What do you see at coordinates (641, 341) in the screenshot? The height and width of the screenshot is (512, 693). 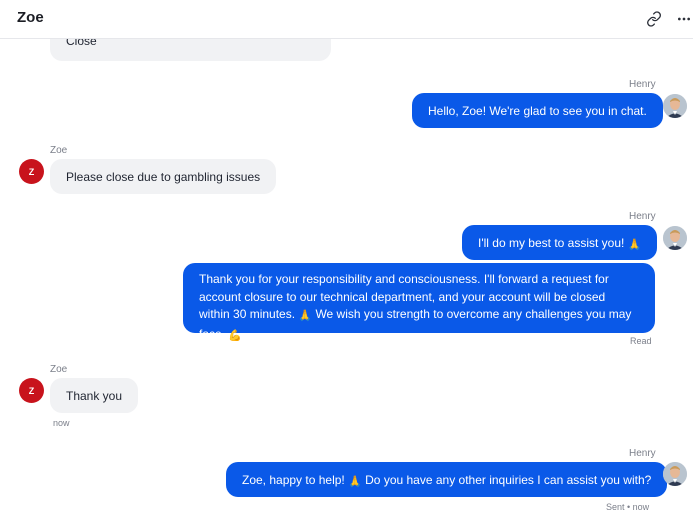 I see `read-status: Read` at bounding box center [641, 341].